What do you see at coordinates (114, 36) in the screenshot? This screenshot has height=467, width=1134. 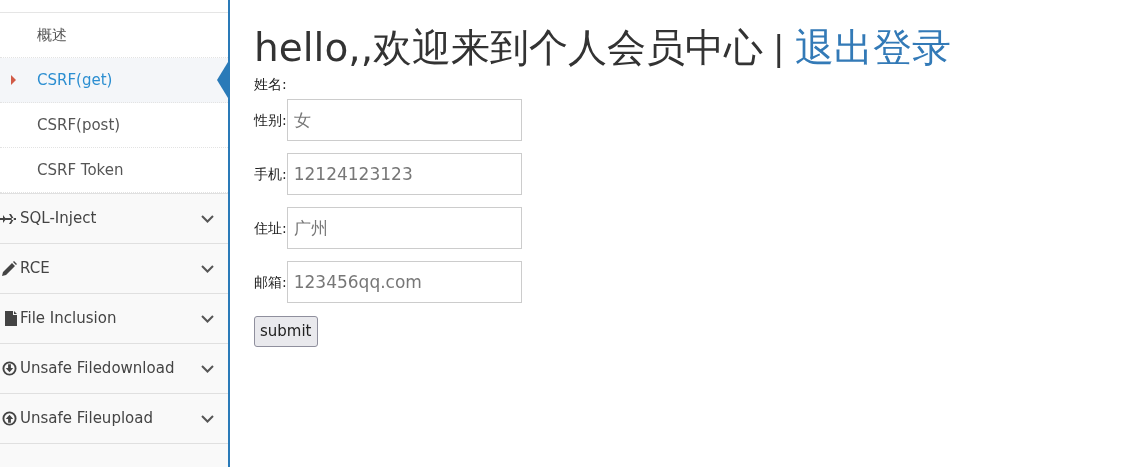 I see `submenu-item: 概述` at bounding box center [114, 36].